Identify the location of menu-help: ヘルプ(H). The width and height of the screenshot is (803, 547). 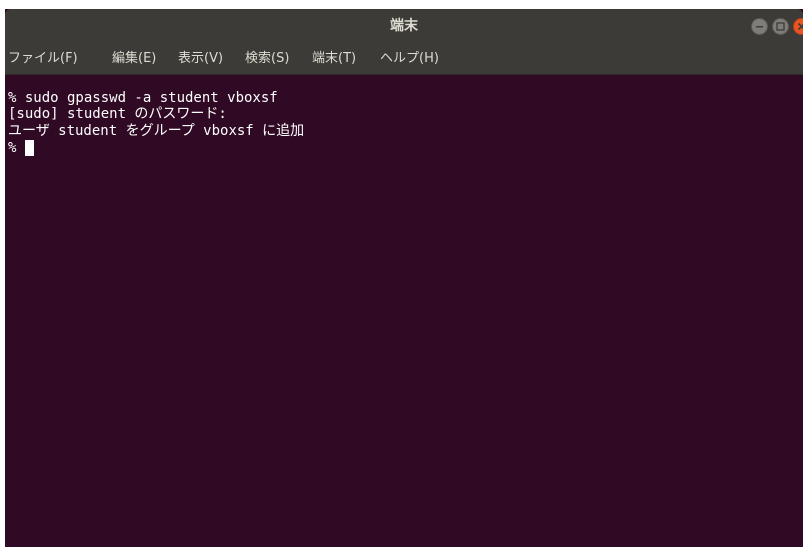
(409, 59).